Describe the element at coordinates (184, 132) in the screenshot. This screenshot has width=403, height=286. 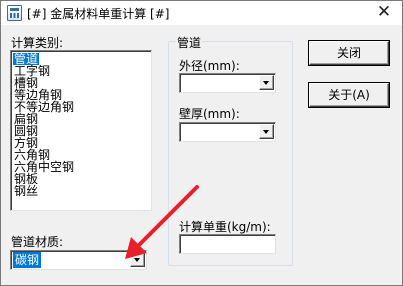
I see `wall-thickness-value` at that location.